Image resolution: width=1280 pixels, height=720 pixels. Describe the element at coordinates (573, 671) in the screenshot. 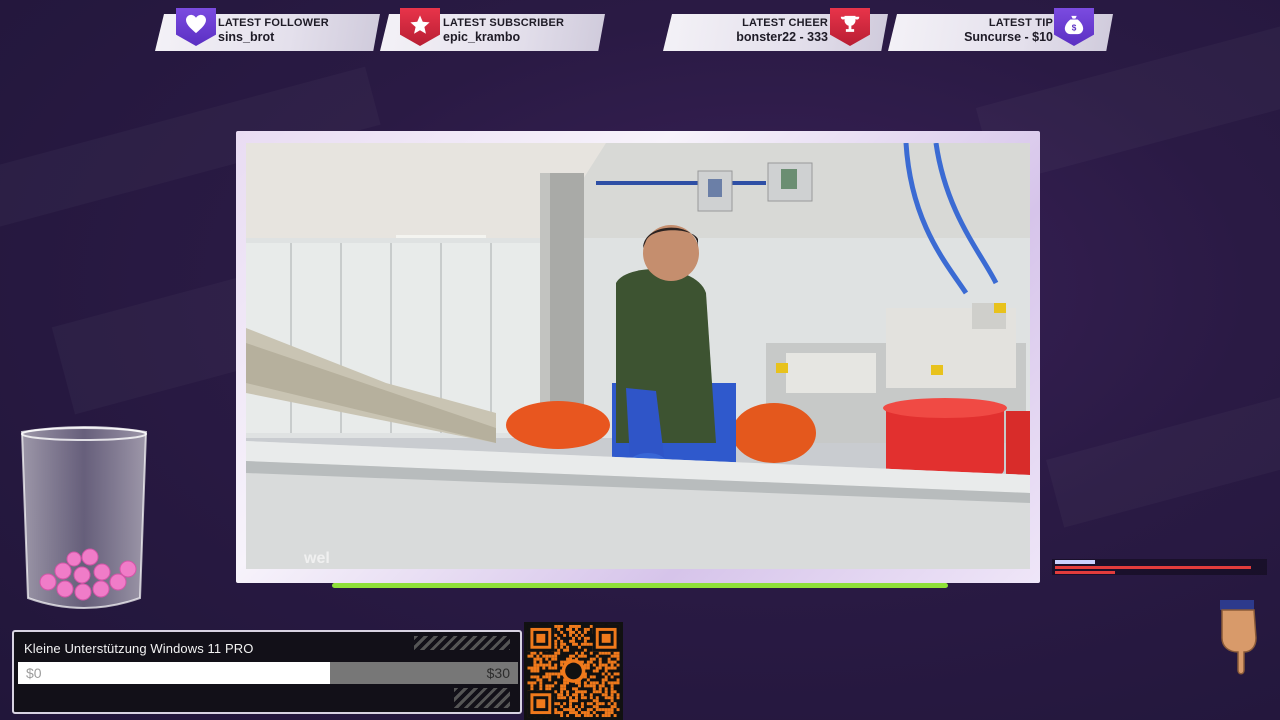

I see `qr-code` at that location.